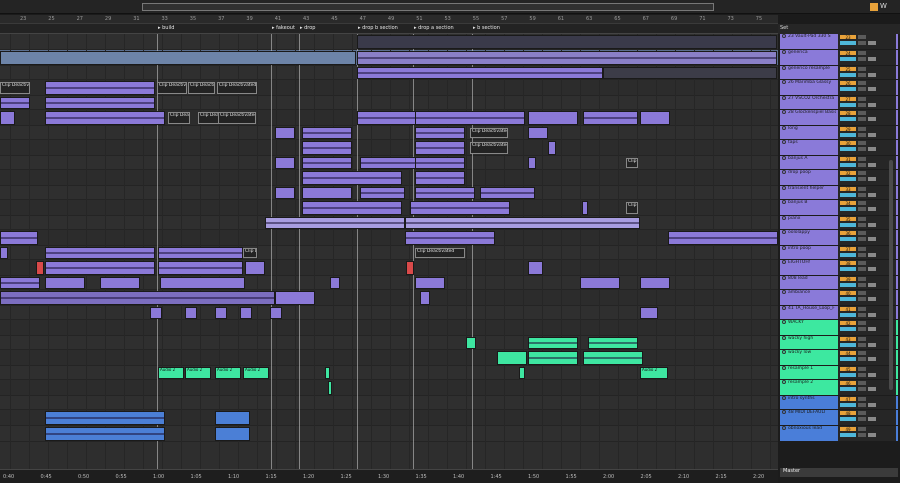  Describe the element at coordinates (839, 223) in the screenshot. I see `track-header: pianx 35` at that location.